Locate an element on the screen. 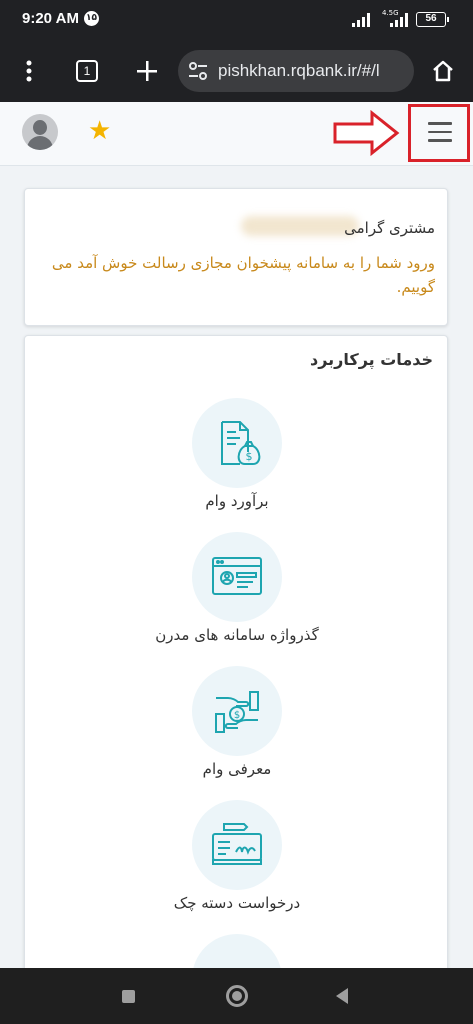 The image size is (473, 1024). browser-toolbar: 1 pishkhan.rqbank.ir/#/l is located at coordinates (236, 71).